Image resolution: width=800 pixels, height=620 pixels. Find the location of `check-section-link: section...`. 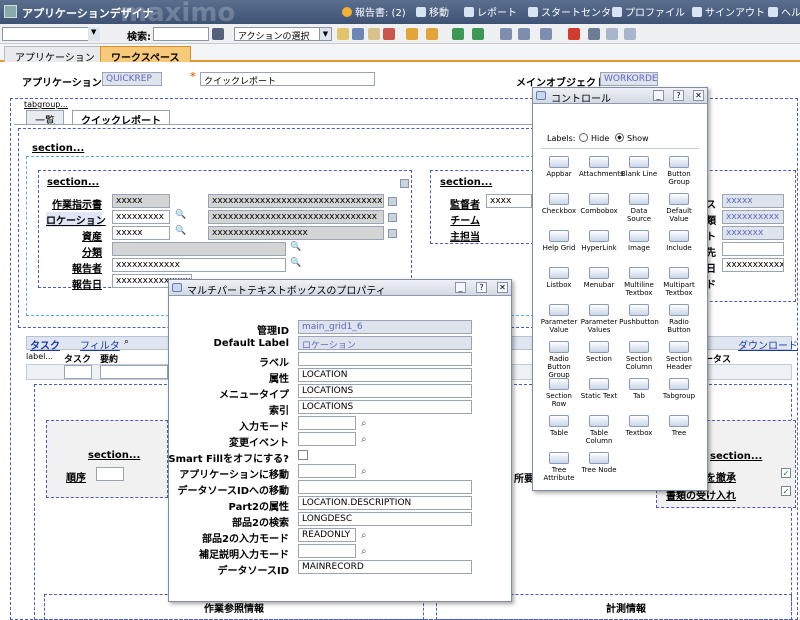

check-section-link: section... is located at coordinates (736, 456).